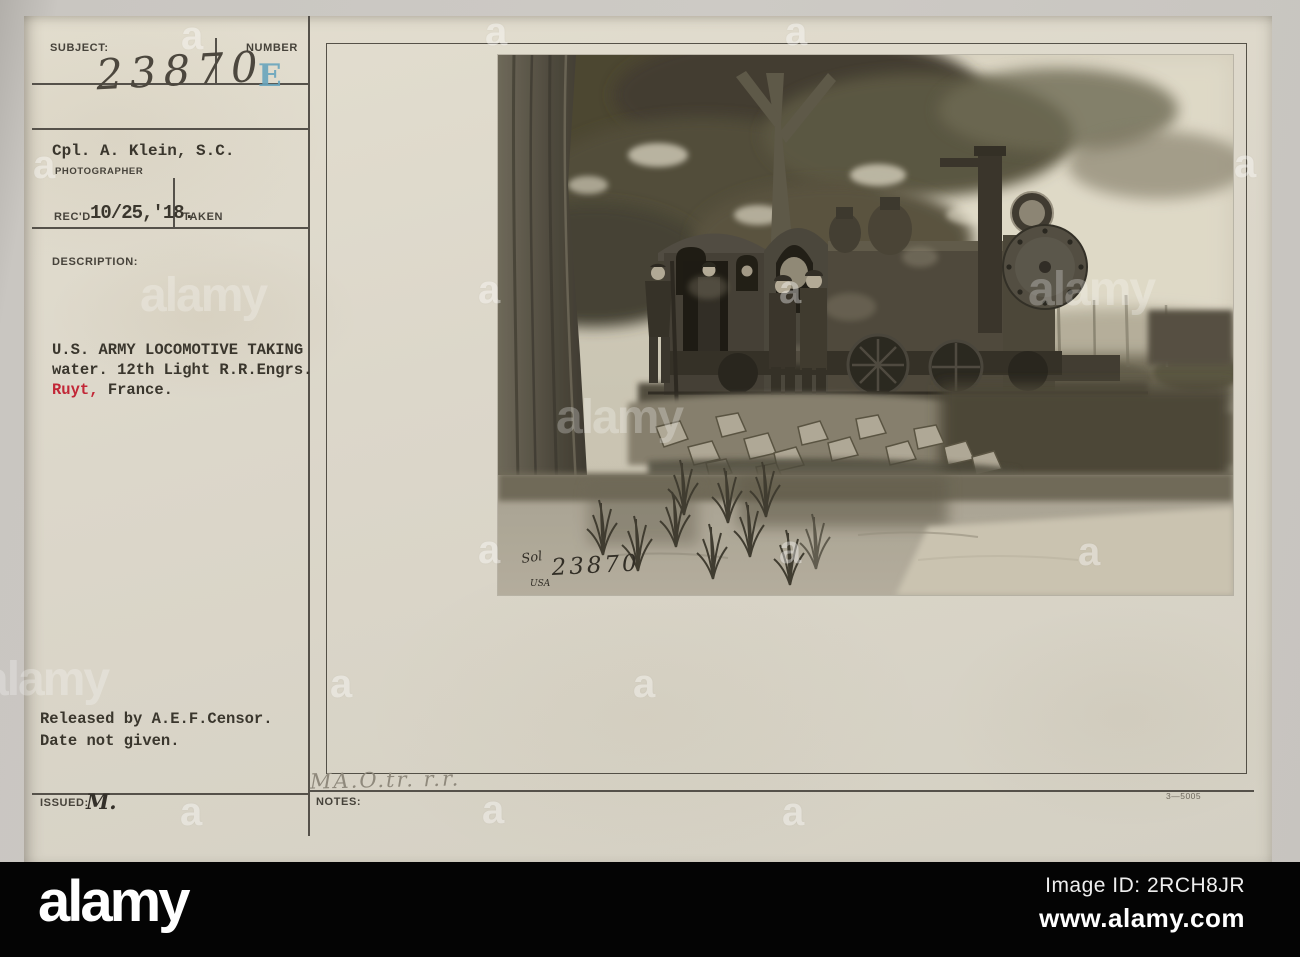  Describe the element at coordinates (72, 217) in the screenshot. I see `recd-label: REC'D` at that location.